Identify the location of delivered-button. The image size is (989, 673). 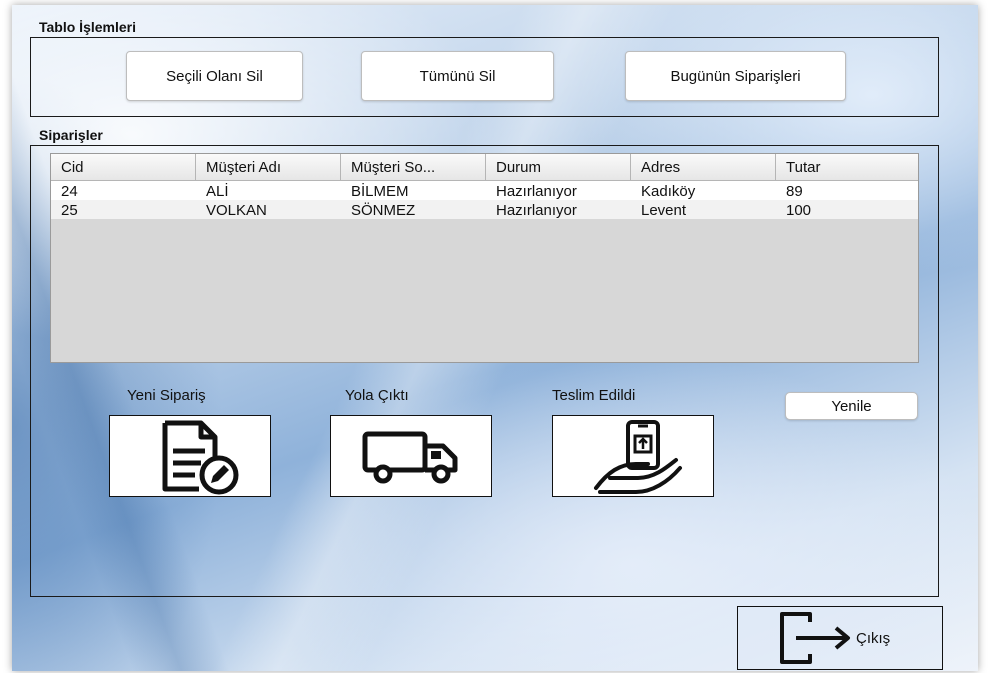
(633, 456).